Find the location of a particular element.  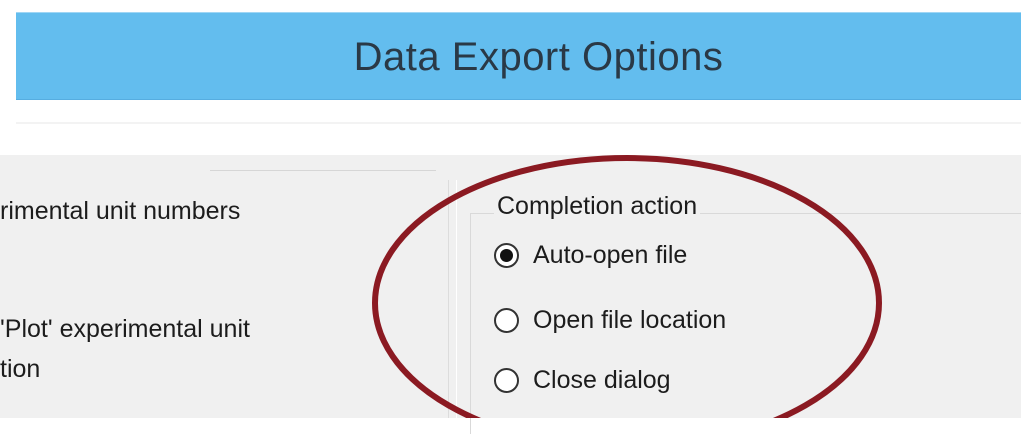

radio-circle-selected is located at coordinates (506, 255).